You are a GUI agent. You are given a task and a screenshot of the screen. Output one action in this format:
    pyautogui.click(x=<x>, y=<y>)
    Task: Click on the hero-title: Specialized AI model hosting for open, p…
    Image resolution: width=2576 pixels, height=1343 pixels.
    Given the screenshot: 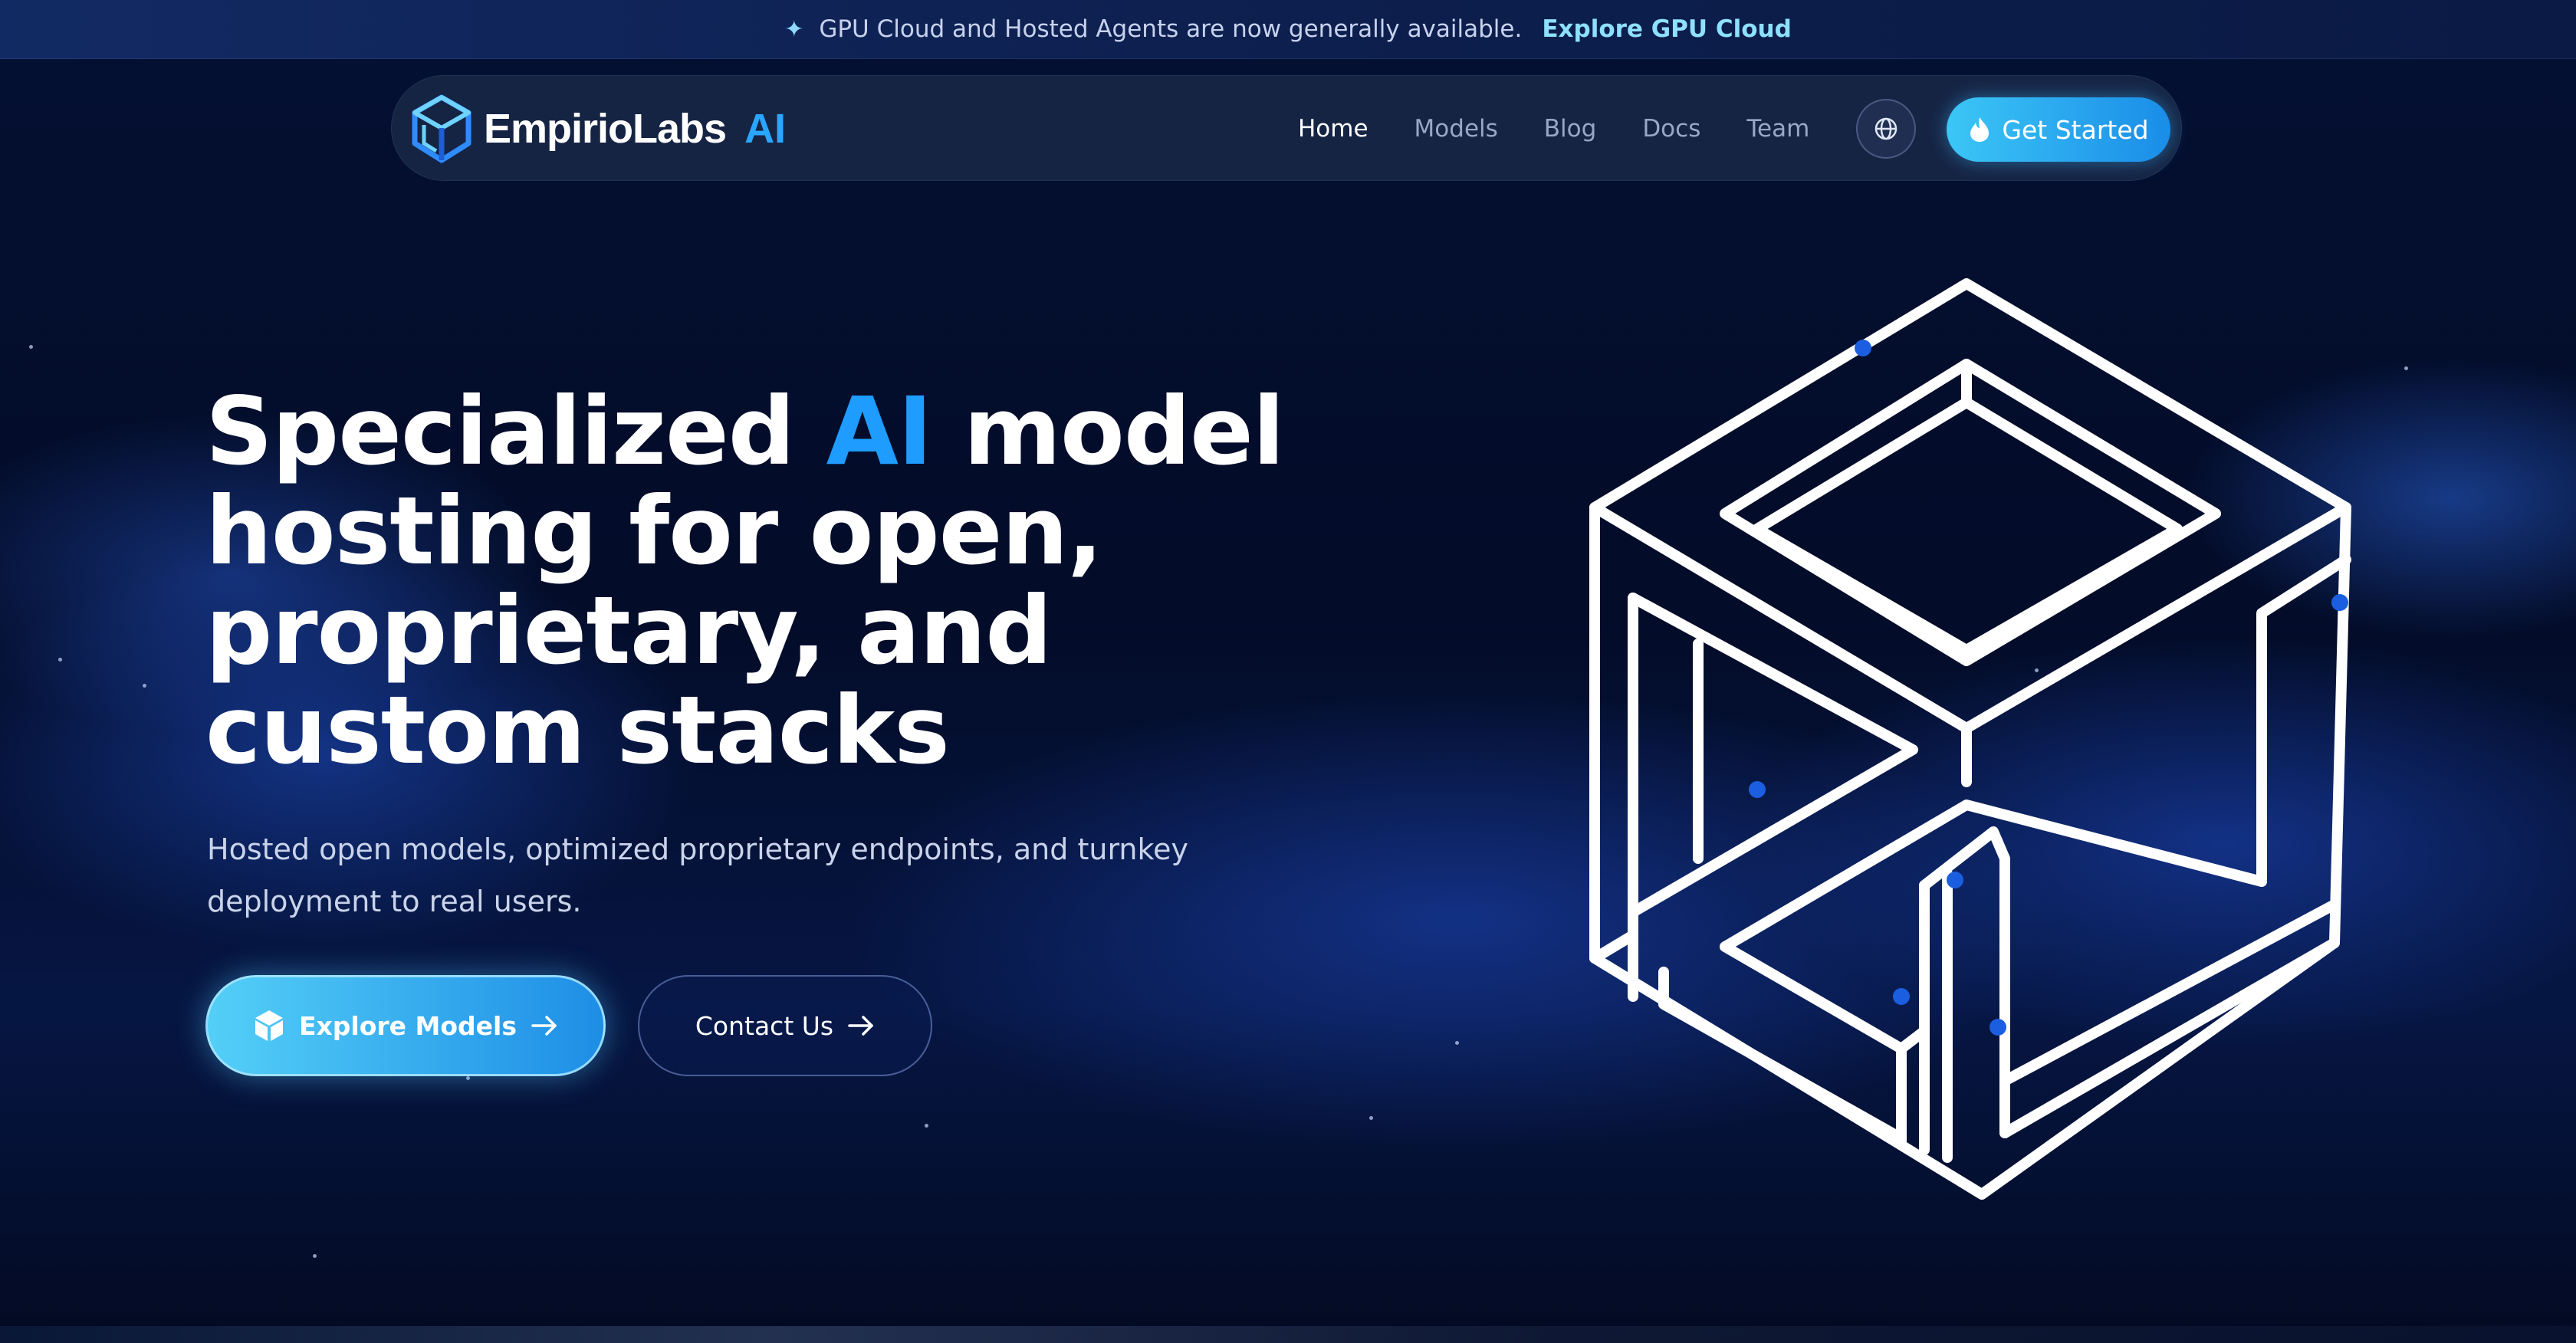 What is the action you would take?
    pyautogui.click(x=780, y=581)
    